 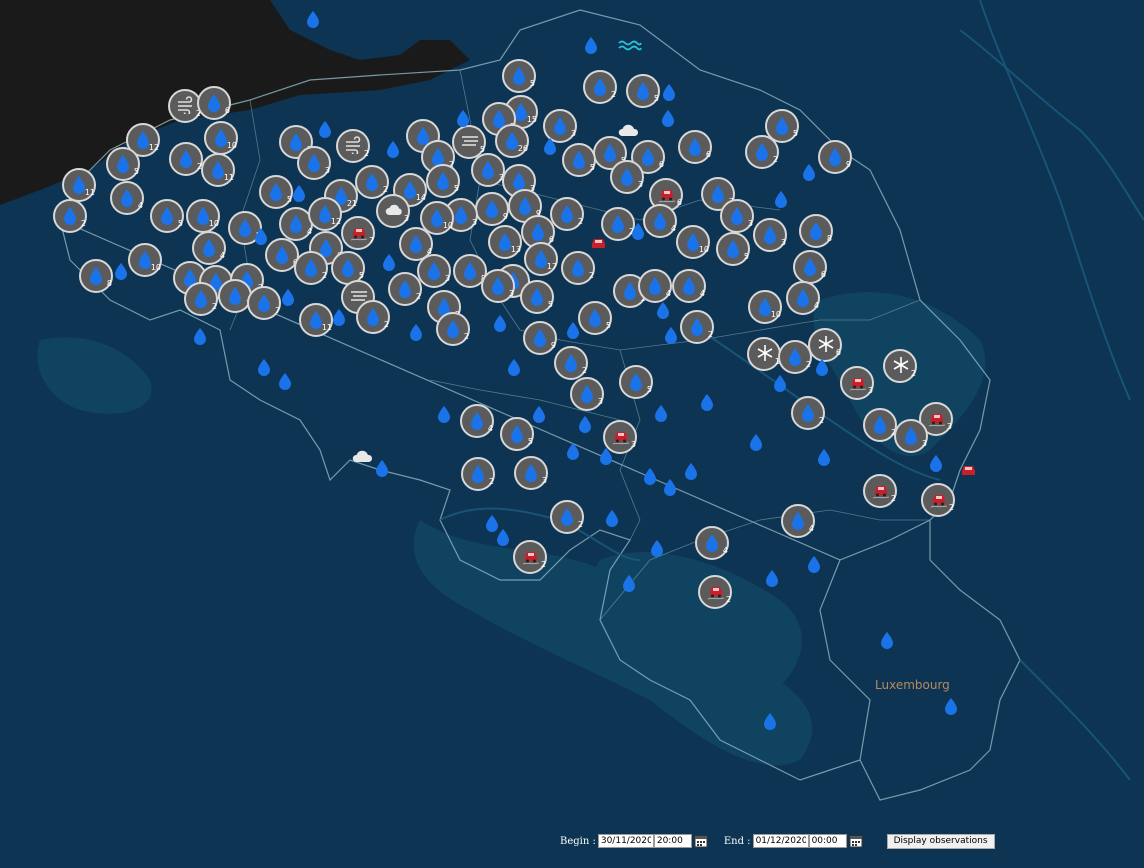 I want to click on observation-marker-car: 3, so click(x=857, y=383).